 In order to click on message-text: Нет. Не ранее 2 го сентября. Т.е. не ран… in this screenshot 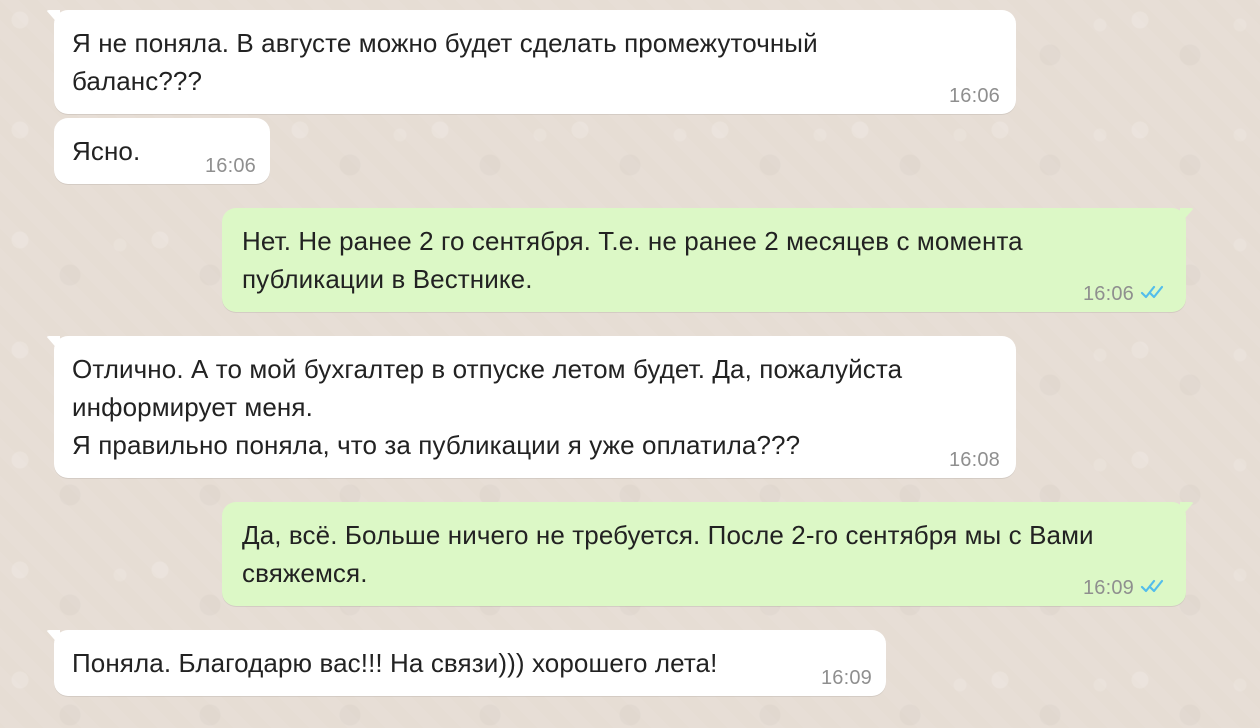, I will do `click(632, 260)`.